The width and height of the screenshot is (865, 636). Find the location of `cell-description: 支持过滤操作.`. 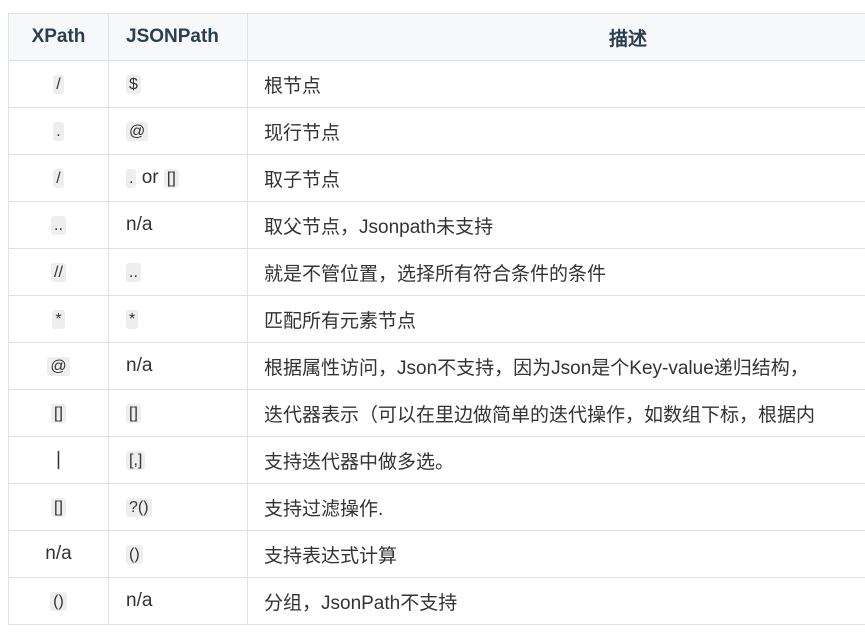

cell-description: 支持过滤操作. is located at coordinates (556, 507).